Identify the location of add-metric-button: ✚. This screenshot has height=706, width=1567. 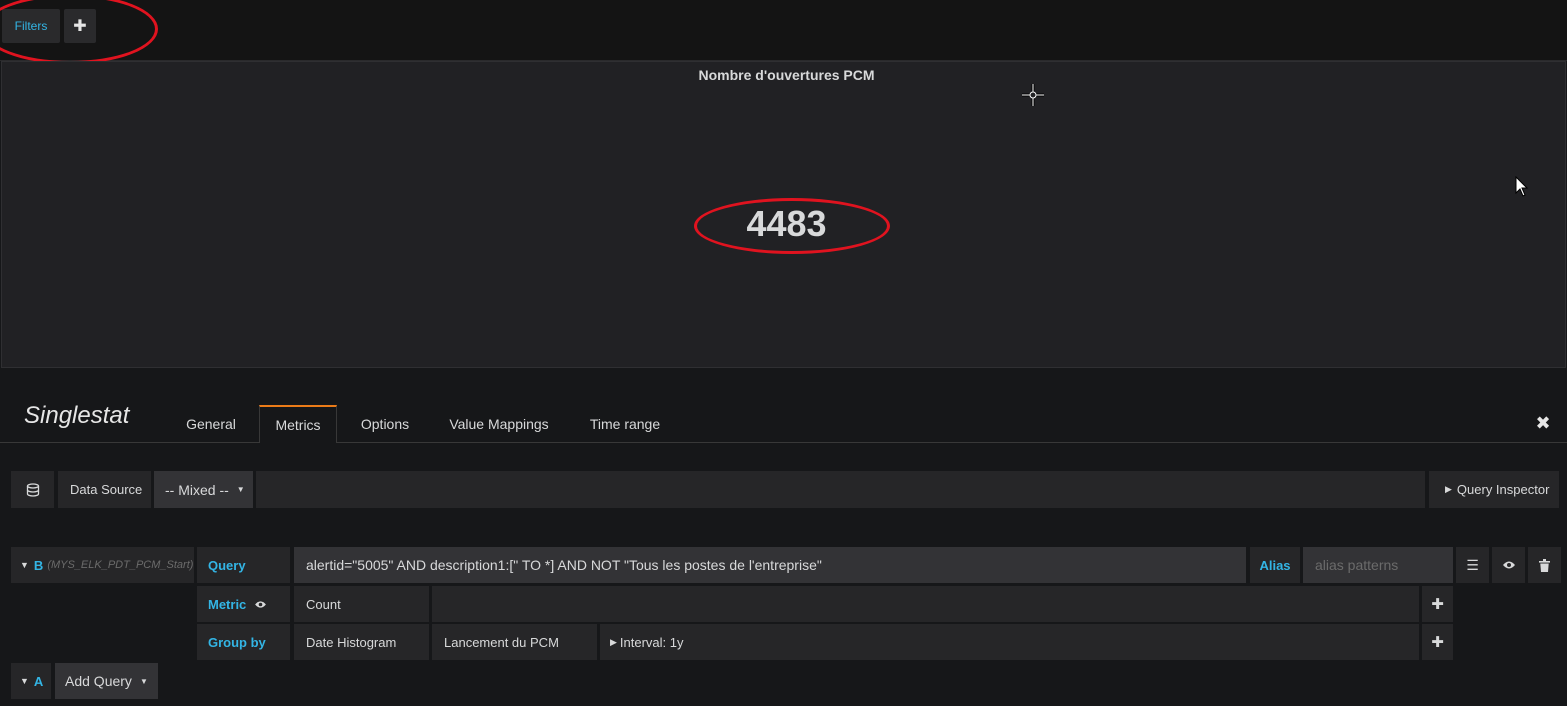
(1437, 604).